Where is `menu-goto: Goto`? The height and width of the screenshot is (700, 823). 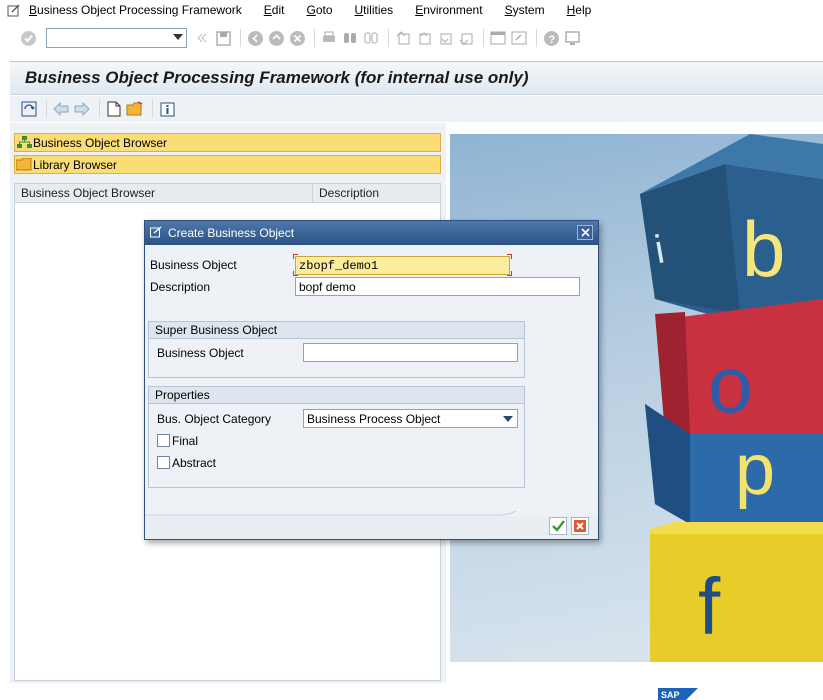
menu-goto: Goto is located at coordinates (319, 10).